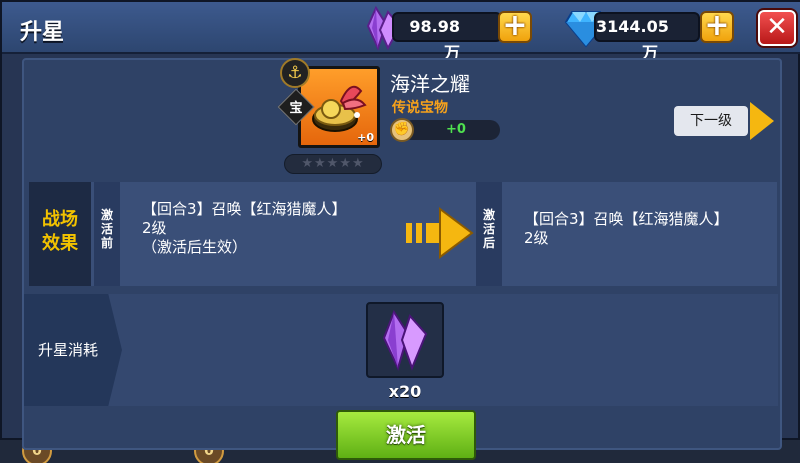 Image resolution: width=800 pixels, height=463 pixels. I want to click on before-activation-tab: 激 活 前, so click(107, 234).